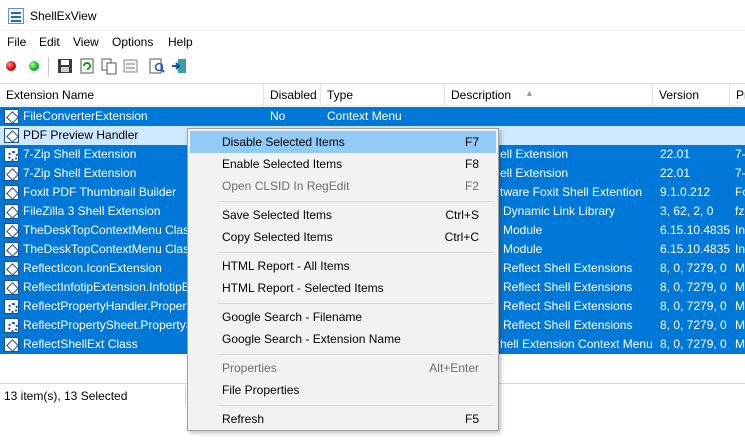 This screenshot has height=441, width=745. I want to click on toolbar, so click(372, 67).